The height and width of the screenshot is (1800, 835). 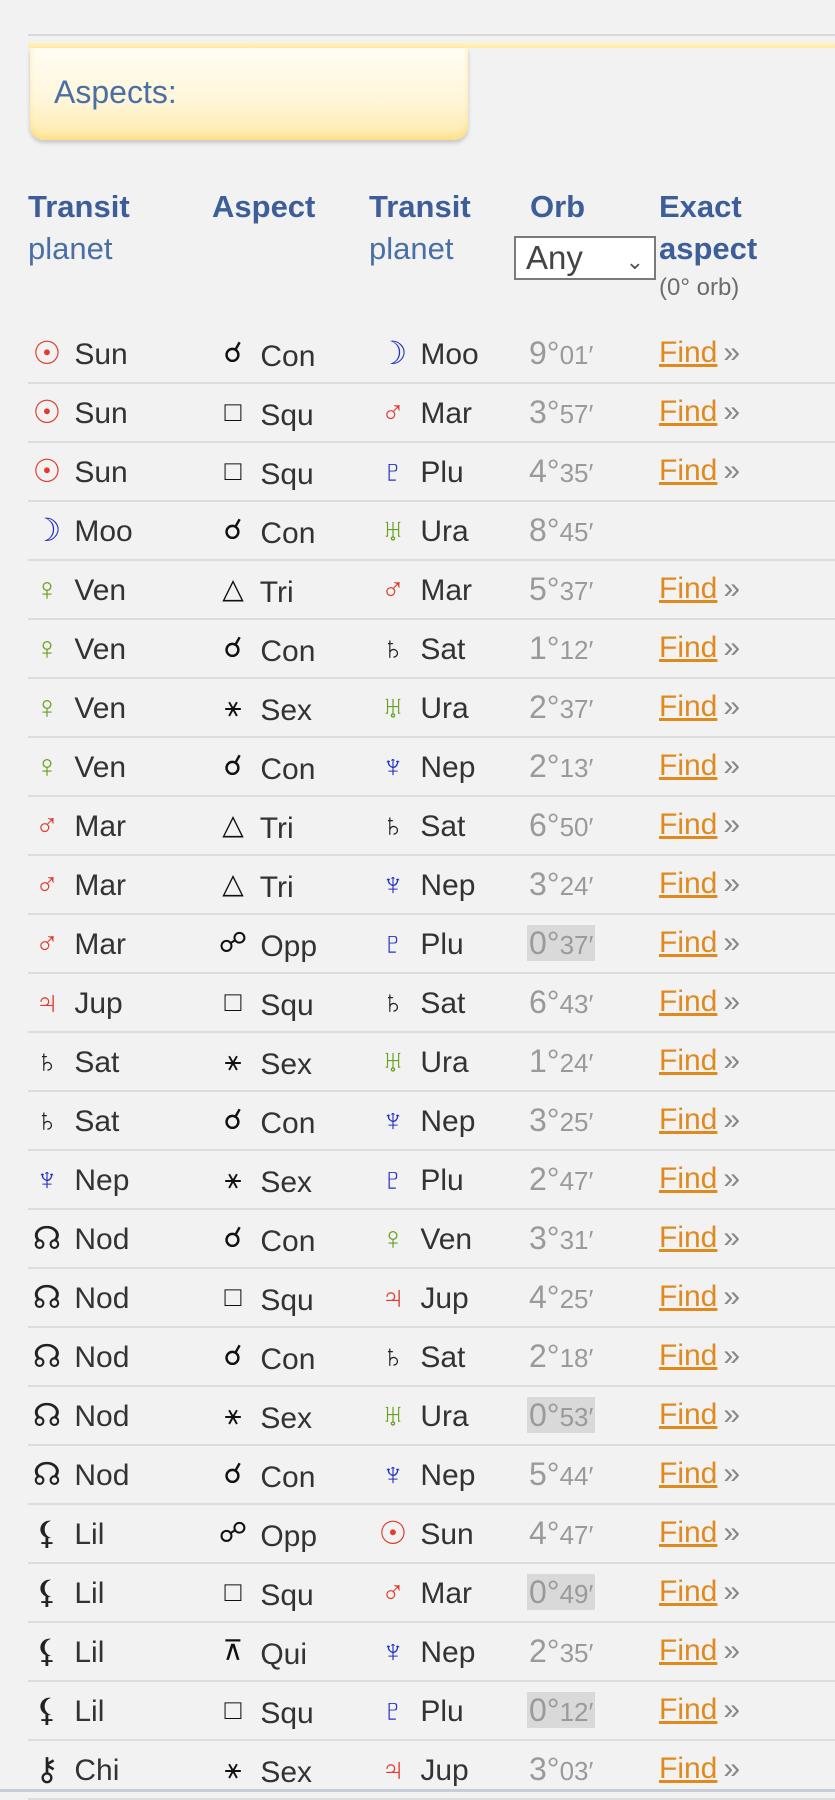 What do you see at coordinates (448, 1475) in the screenshot?
I see `planet-name: Nep` at bounding box center [448, 1475].